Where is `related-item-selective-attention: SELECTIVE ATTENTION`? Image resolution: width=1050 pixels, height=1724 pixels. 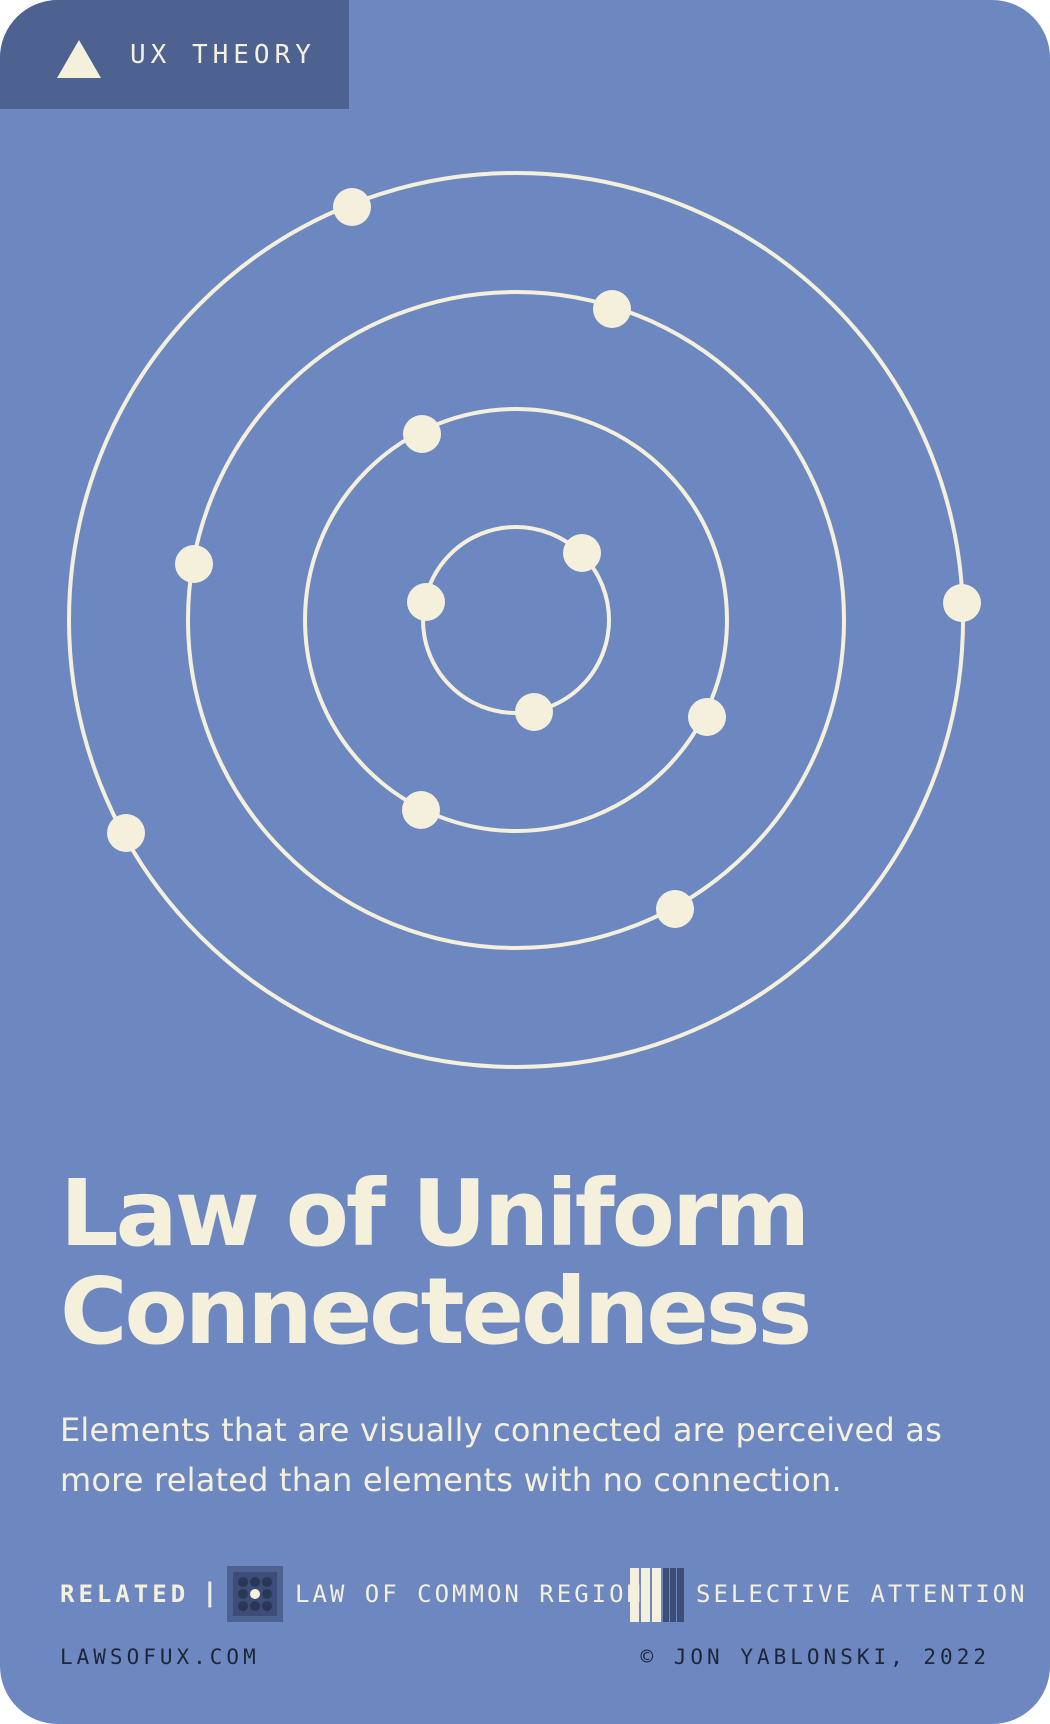
related-item-selective-attention: SELECTIVE ATTENTION is located at coordinates (862, 1594).